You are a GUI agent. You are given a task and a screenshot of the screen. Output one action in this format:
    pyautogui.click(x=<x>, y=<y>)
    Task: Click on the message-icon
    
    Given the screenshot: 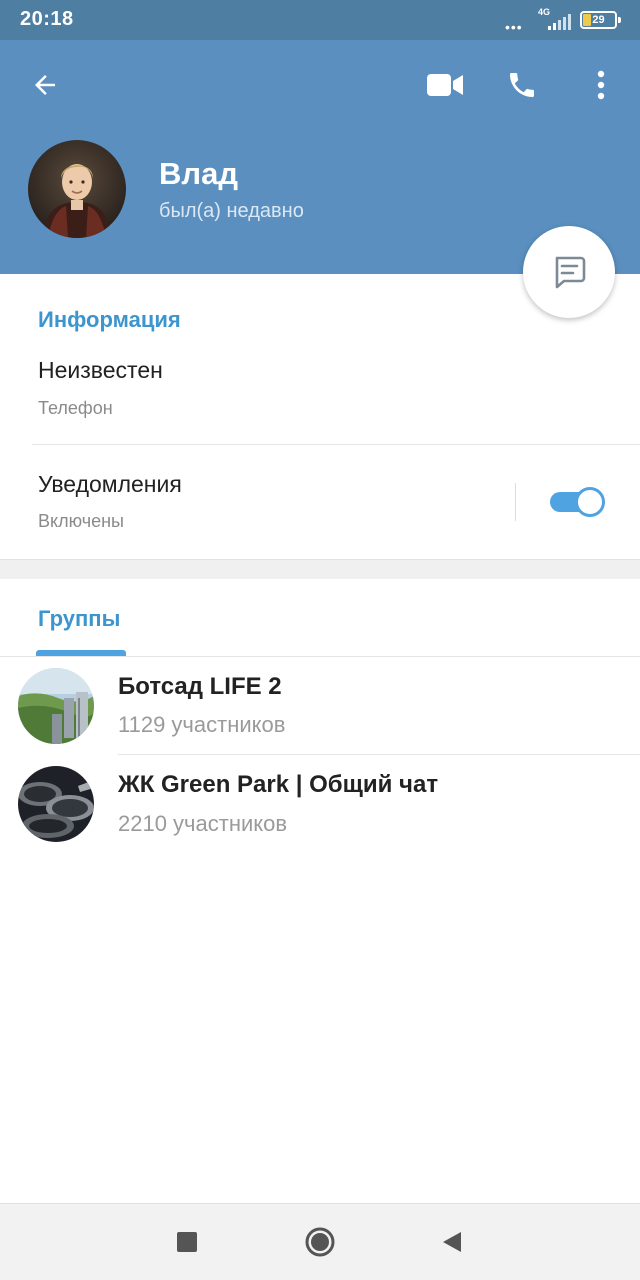 What is the action you would take?
    pyautogui.click(x=570, y=272)
    